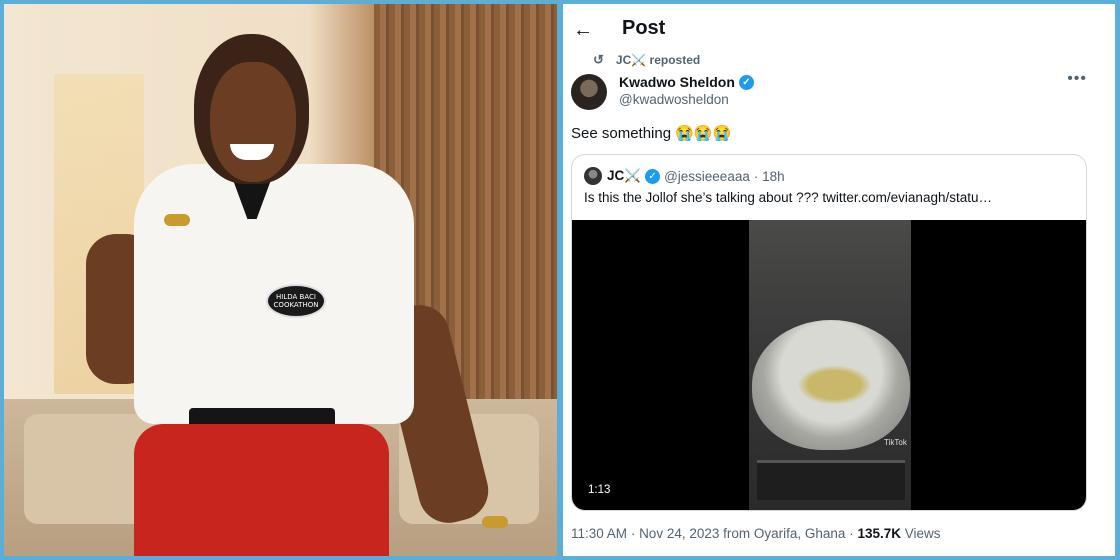 The width and height of the screenshot is (1120, 560). What do you see at coordinates (769, 176) in the screenshot?
I see `quote-time: · 18h` at bounding box center [769, 176].